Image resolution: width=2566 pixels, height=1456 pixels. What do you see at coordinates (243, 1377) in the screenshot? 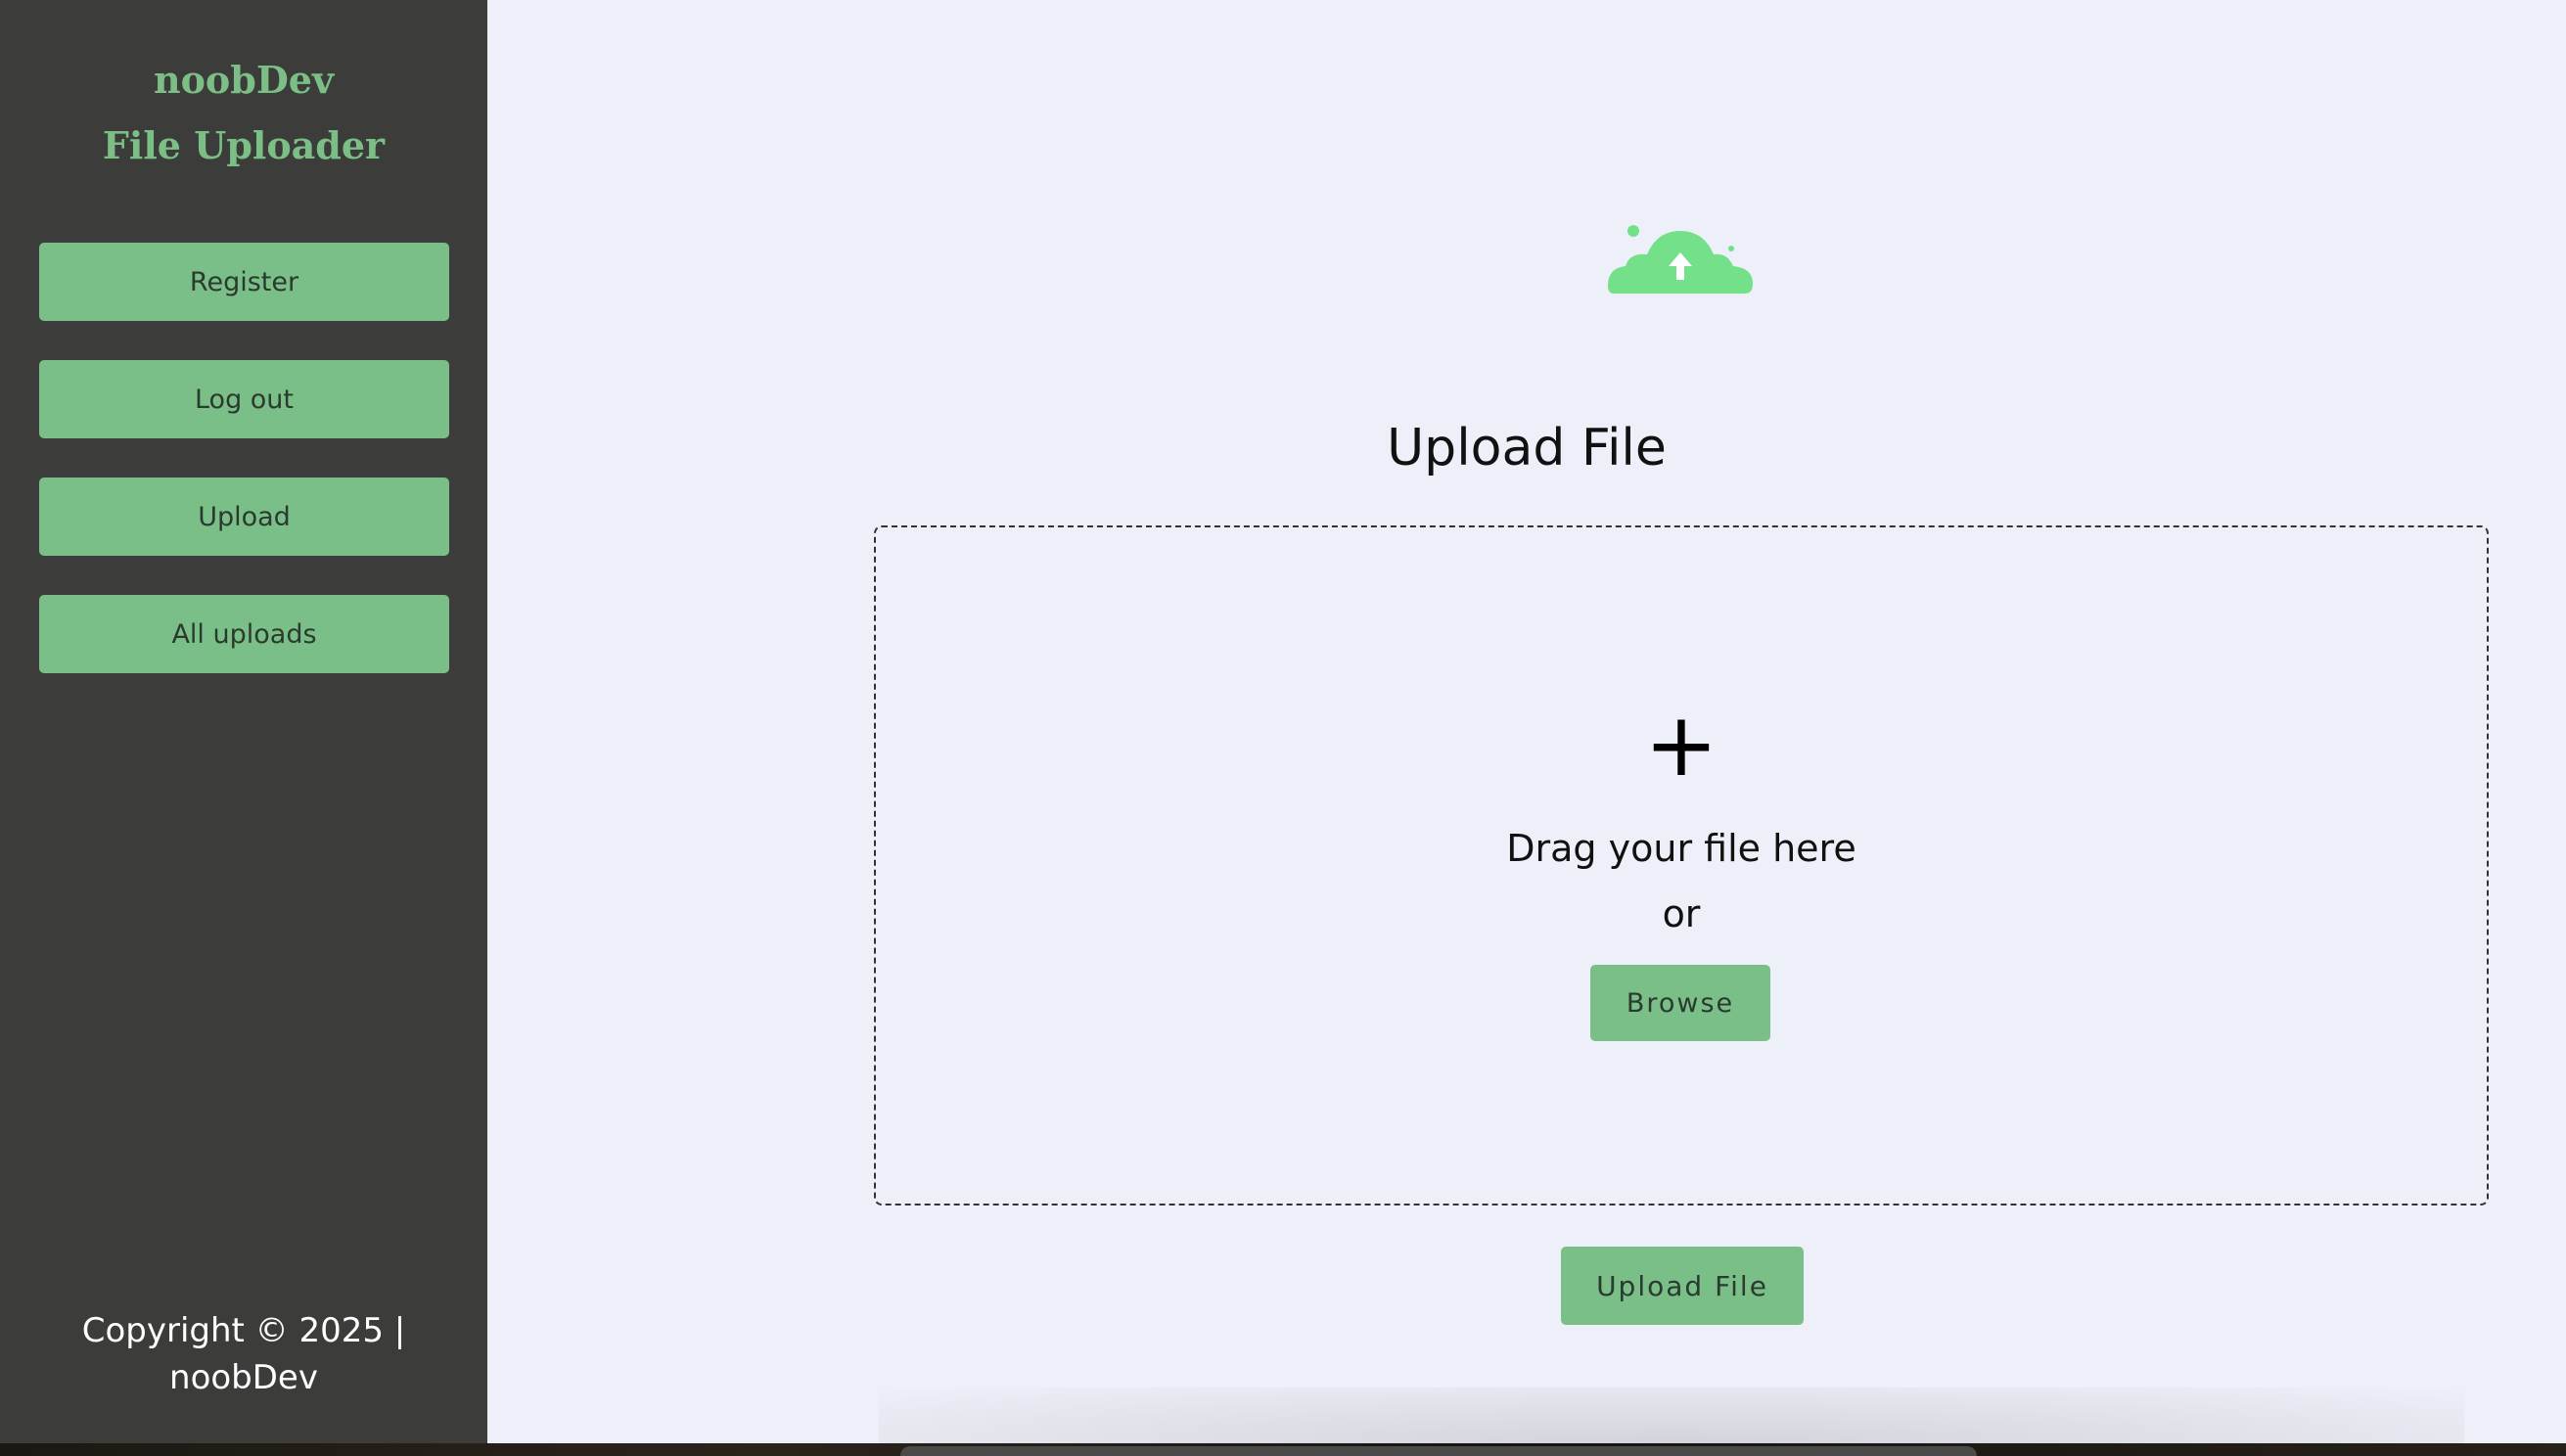
I see `copyright-owner: noobDev` at bounding box center [243, 1377].